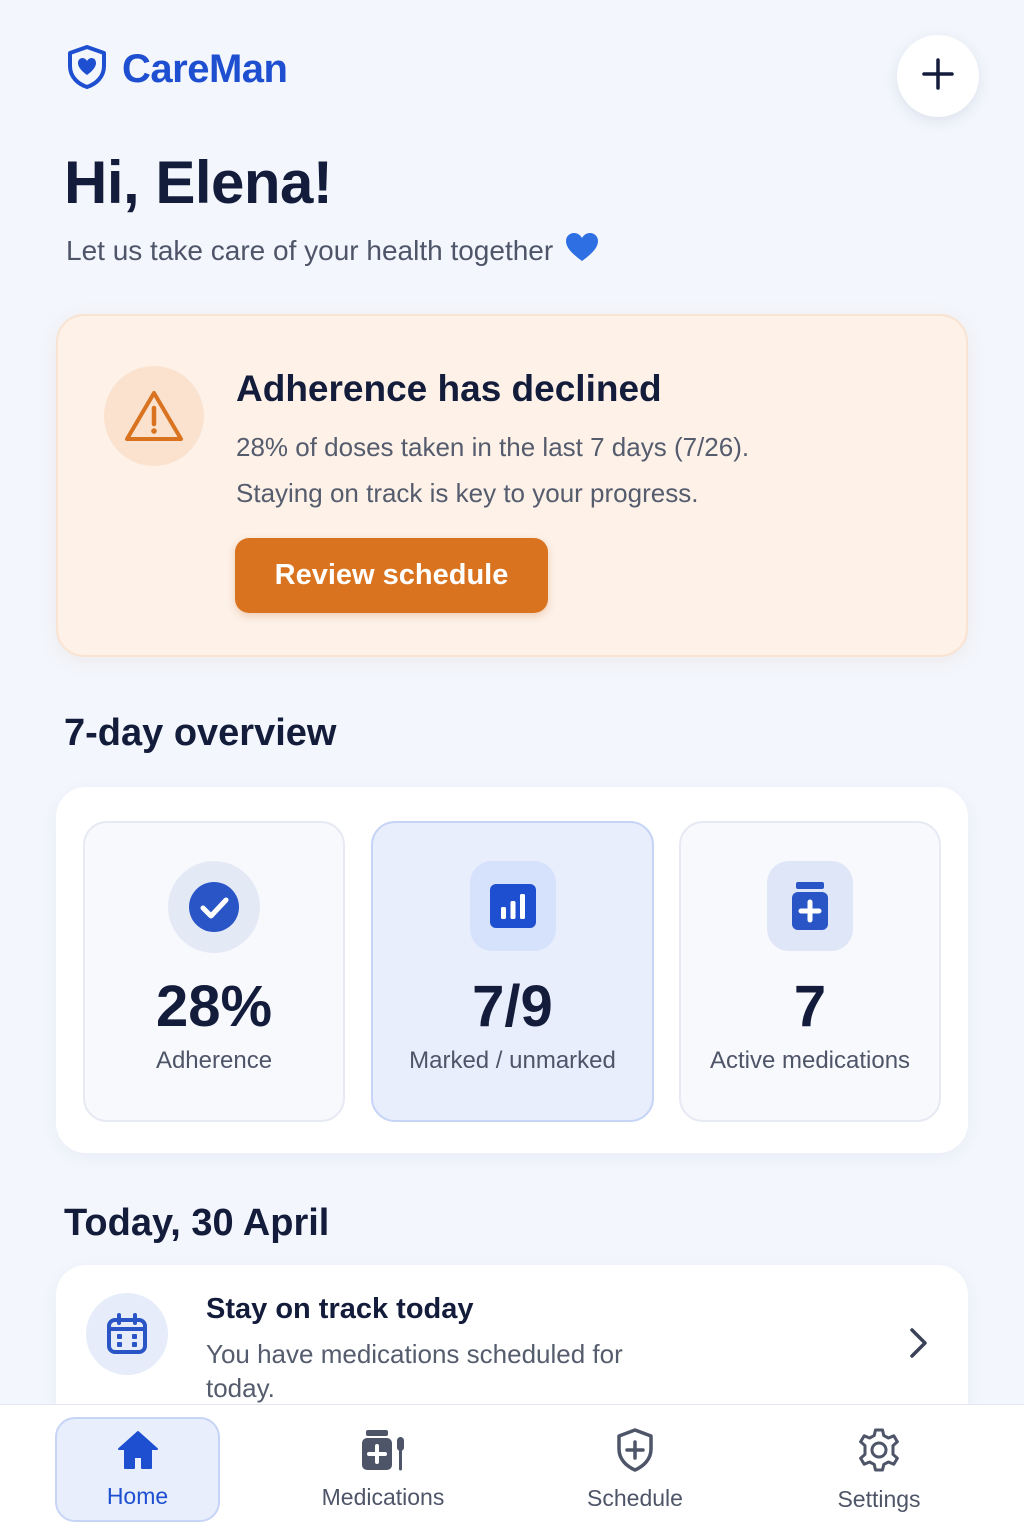 This screenshot has width=1024, height=1536. What do you see at coordinates (391, 575) in the screenshot?
I see `review-schedule-button: Review schedule` at bounding box center [391, 575].